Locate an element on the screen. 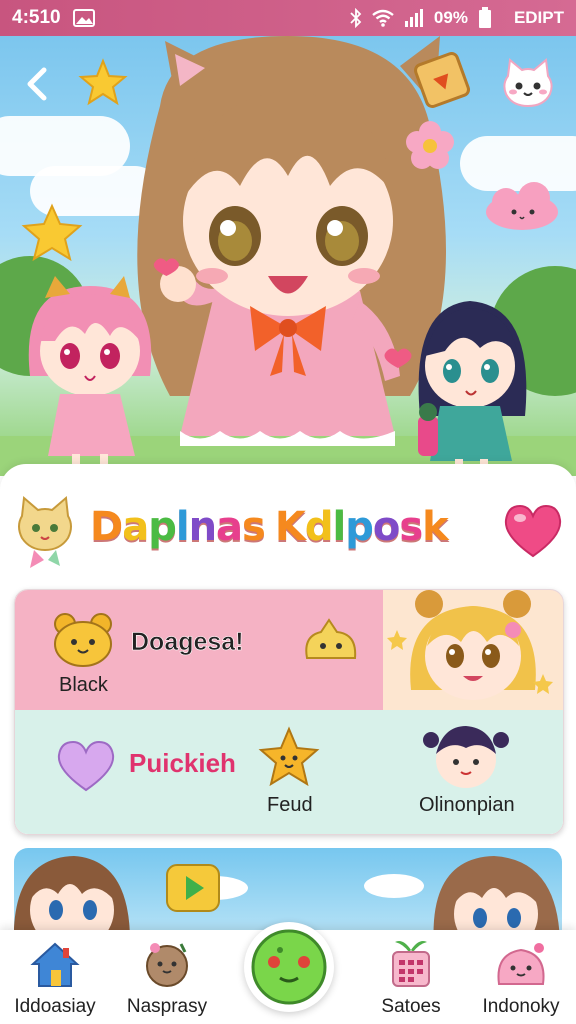  smiling-star-icon is located at coordinates (289, 756).